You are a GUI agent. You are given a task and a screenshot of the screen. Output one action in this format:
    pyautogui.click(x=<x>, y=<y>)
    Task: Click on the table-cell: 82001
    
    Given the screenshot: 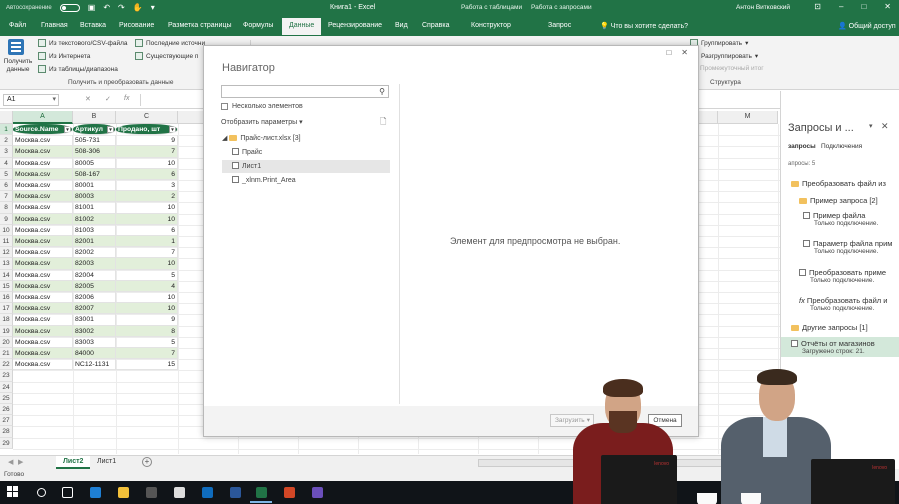 What is the action you would take?
    pyautogui.click(x=94, y=242)
    